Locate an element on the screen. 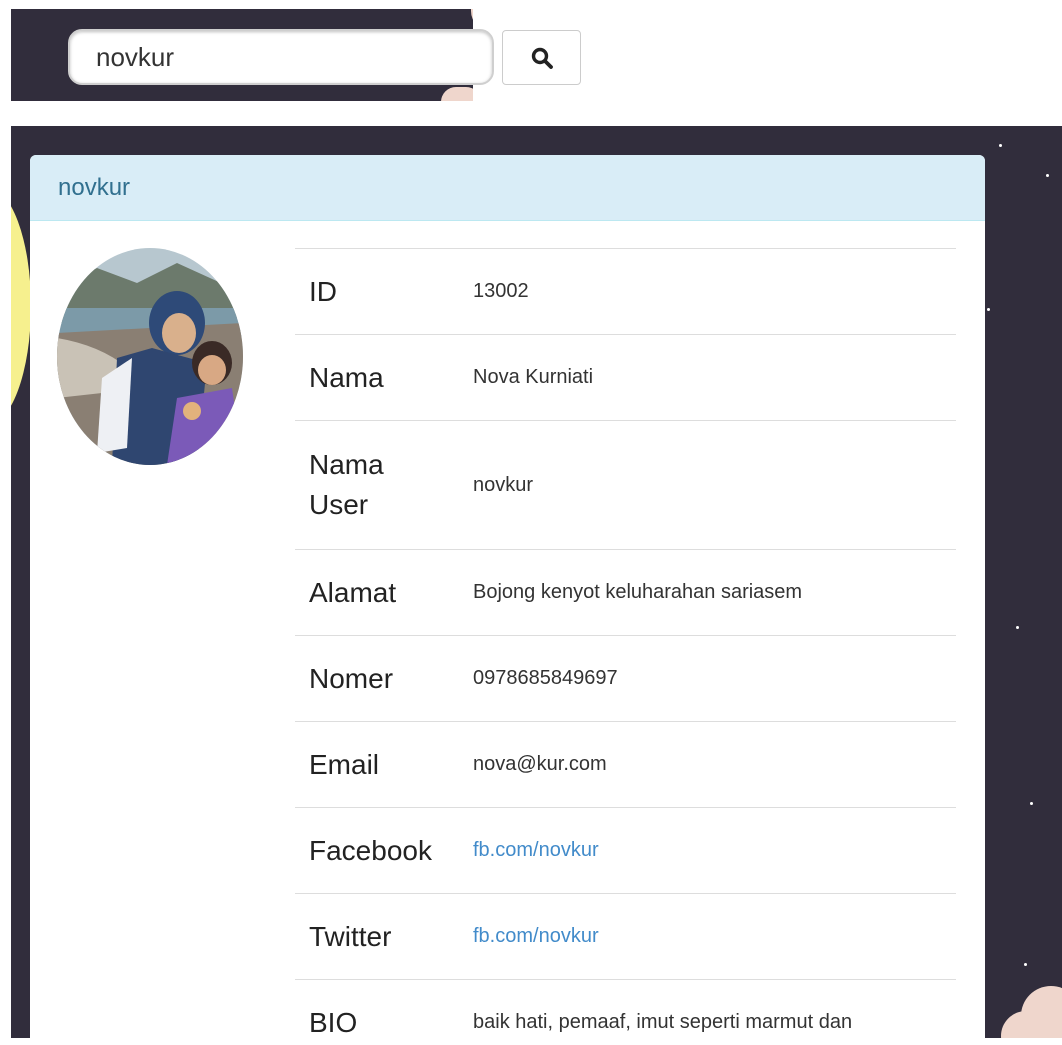 The height and width of the screenshot is (1045, 1062). profile-photo is located at coordinates (150, 356).